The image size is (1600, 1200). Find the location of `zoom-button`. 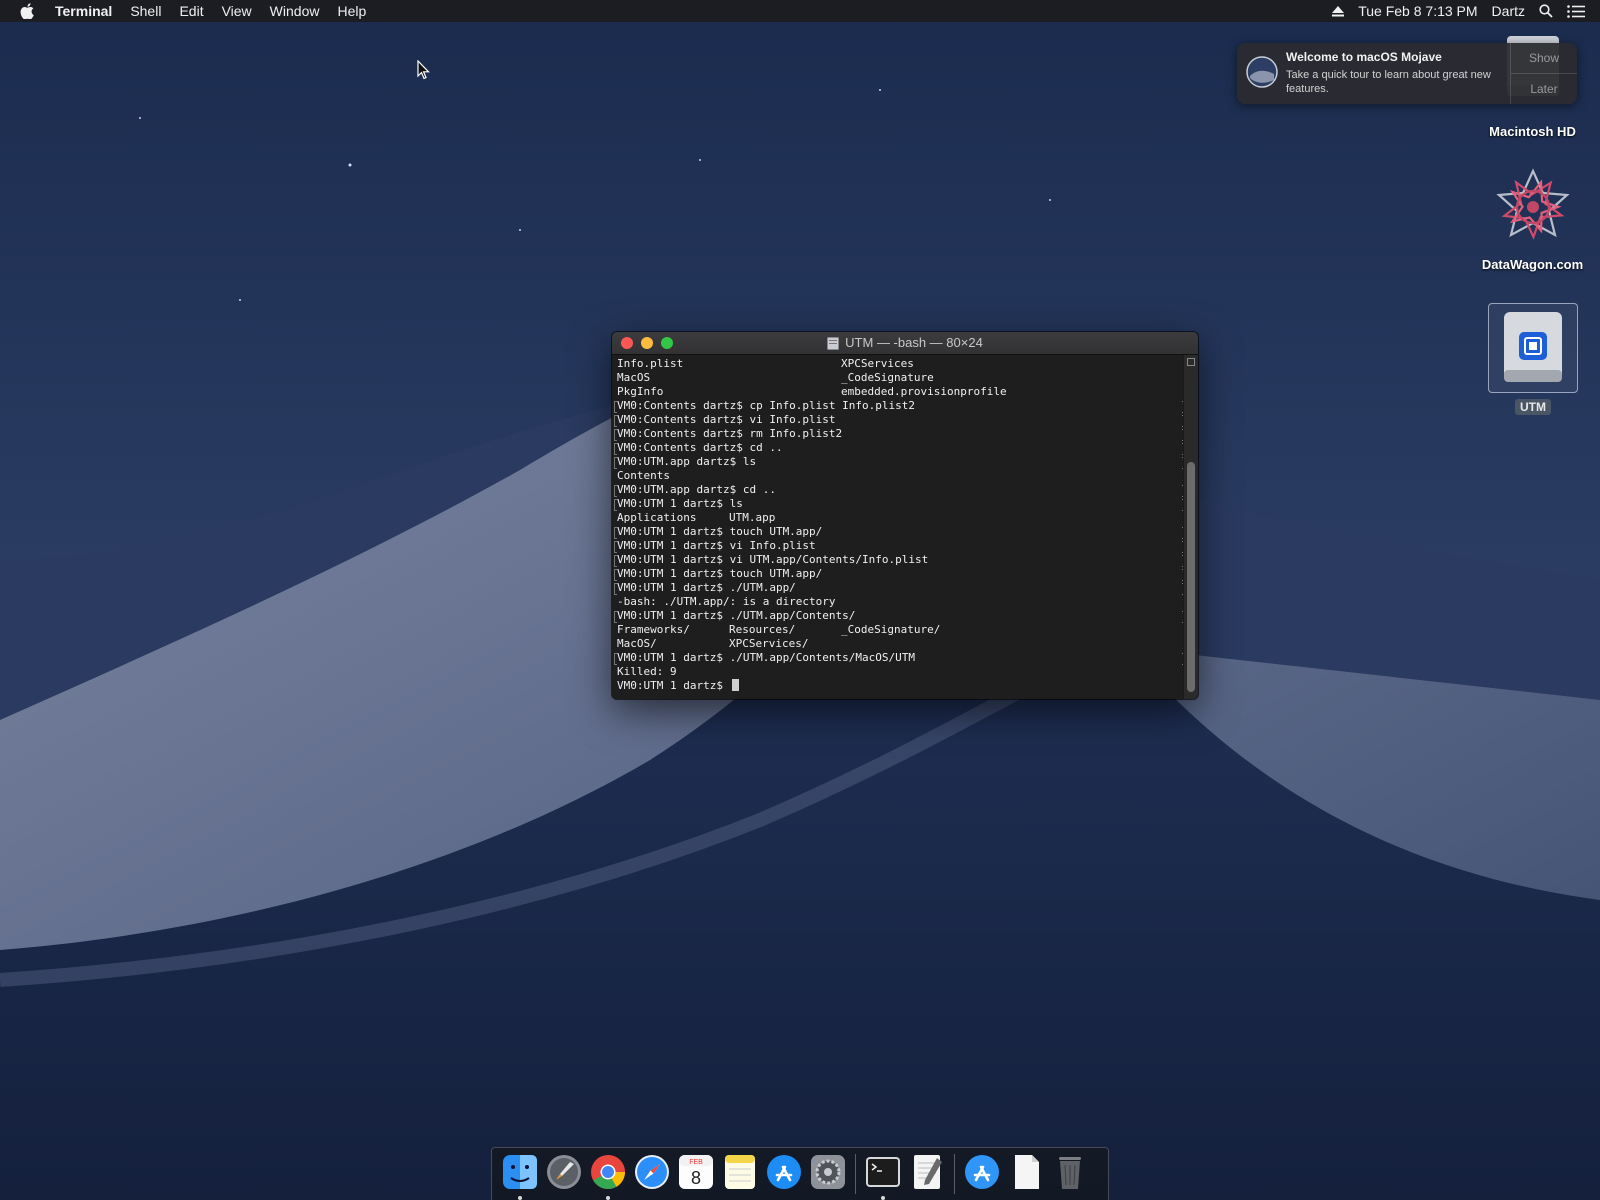

zoom-button is located at coordinates (667, 343).